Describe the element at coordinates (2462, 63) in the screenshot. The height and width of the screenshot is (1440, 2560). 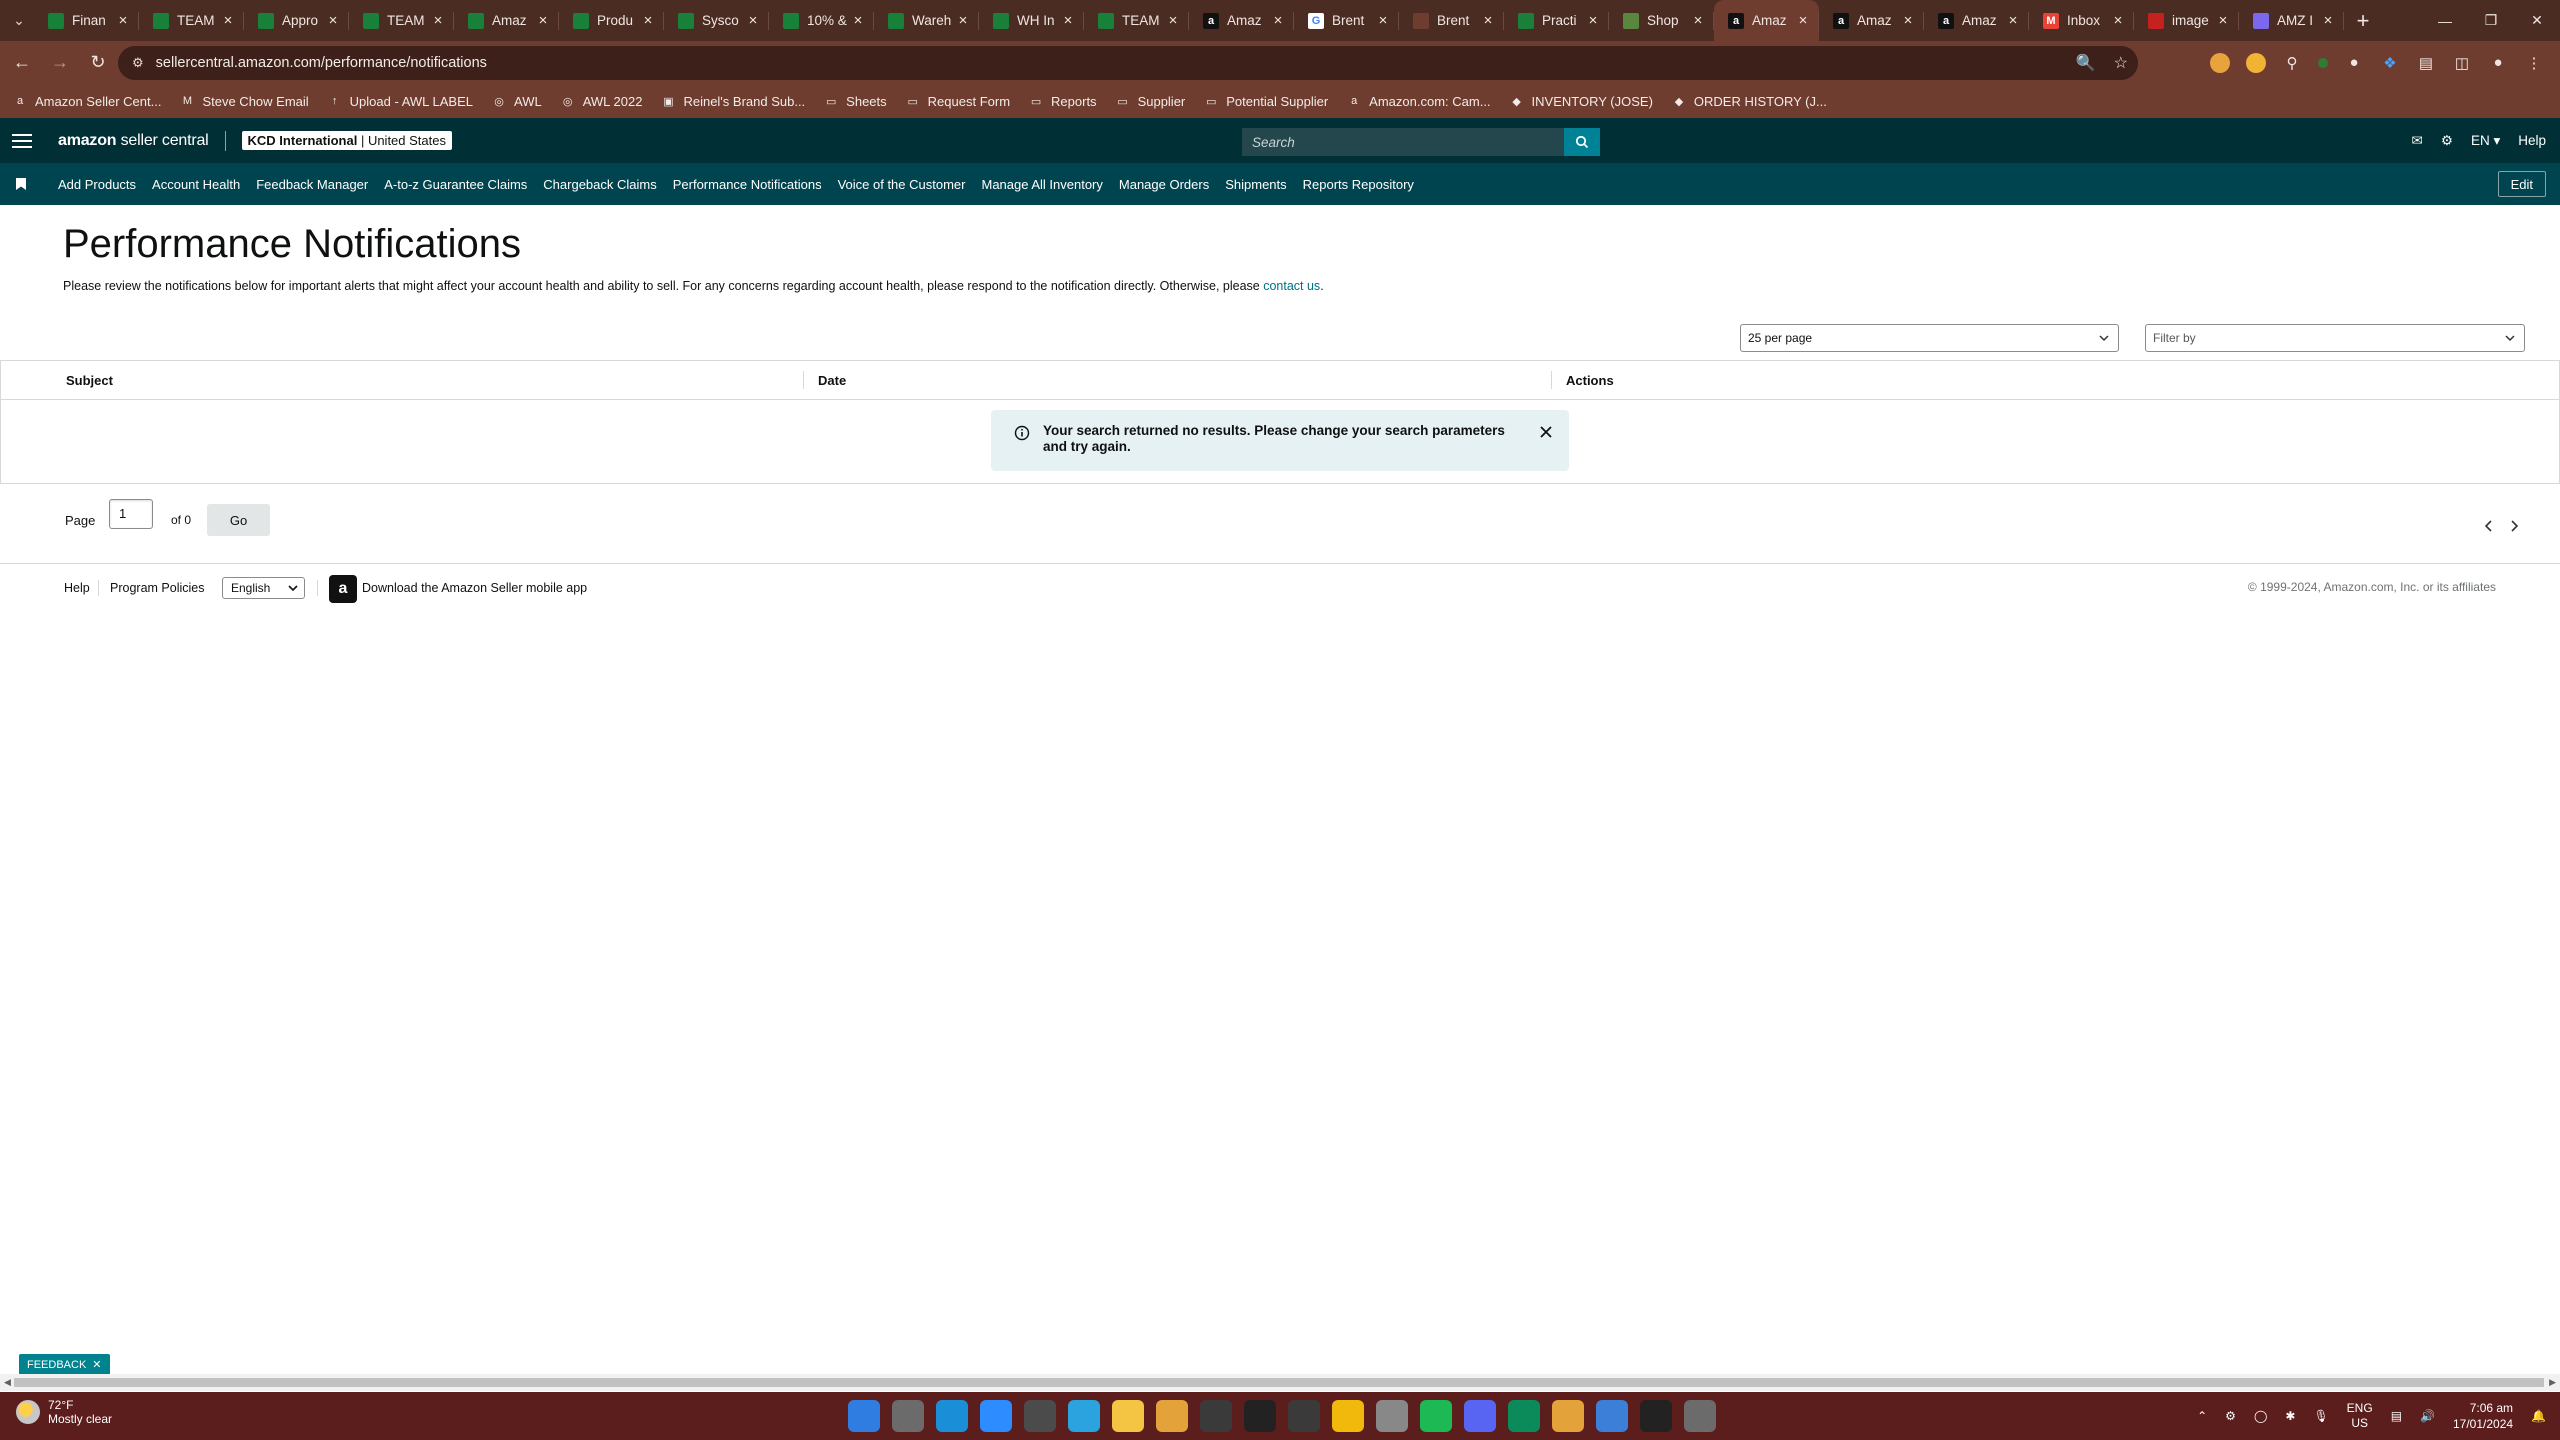
I see `side-panel-icon: ◫` at that location.